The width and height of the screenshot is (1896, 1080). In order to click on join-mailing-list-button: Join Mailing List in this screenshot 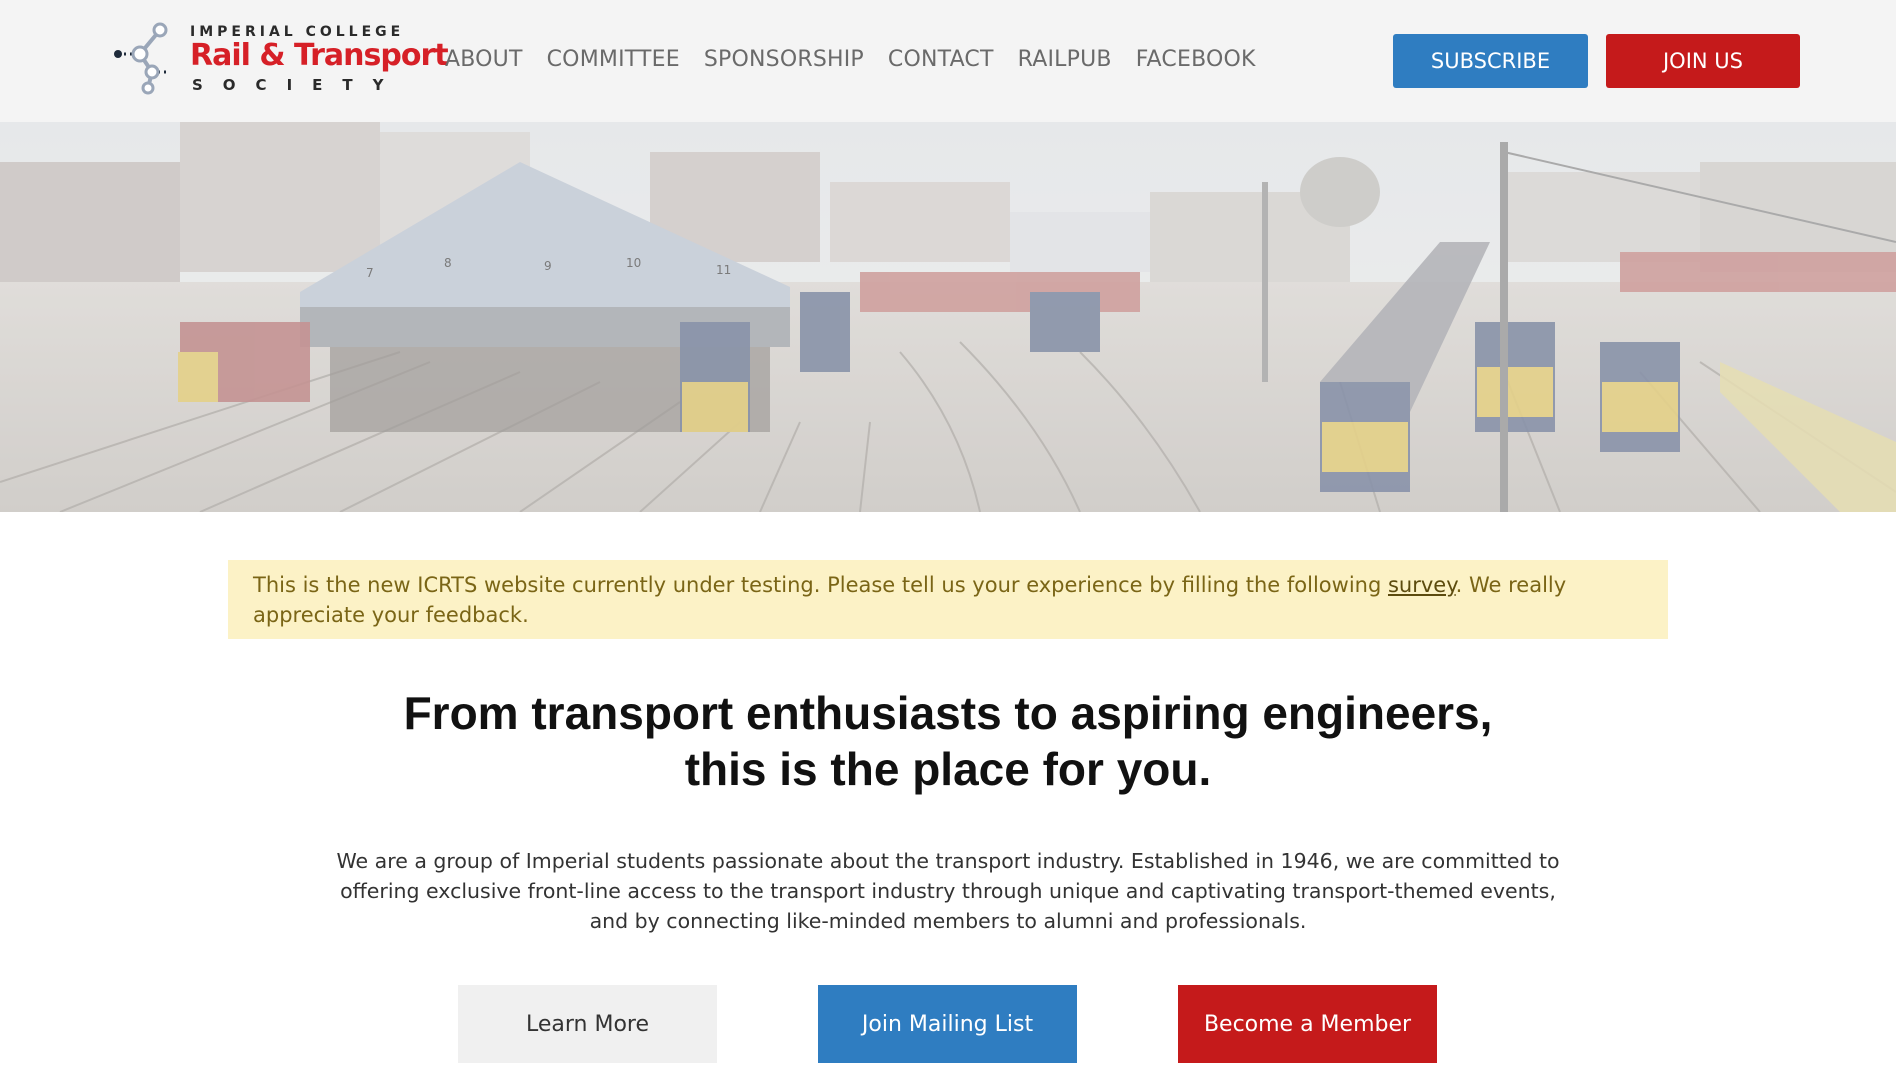, I will do `click(947, 1024)`.